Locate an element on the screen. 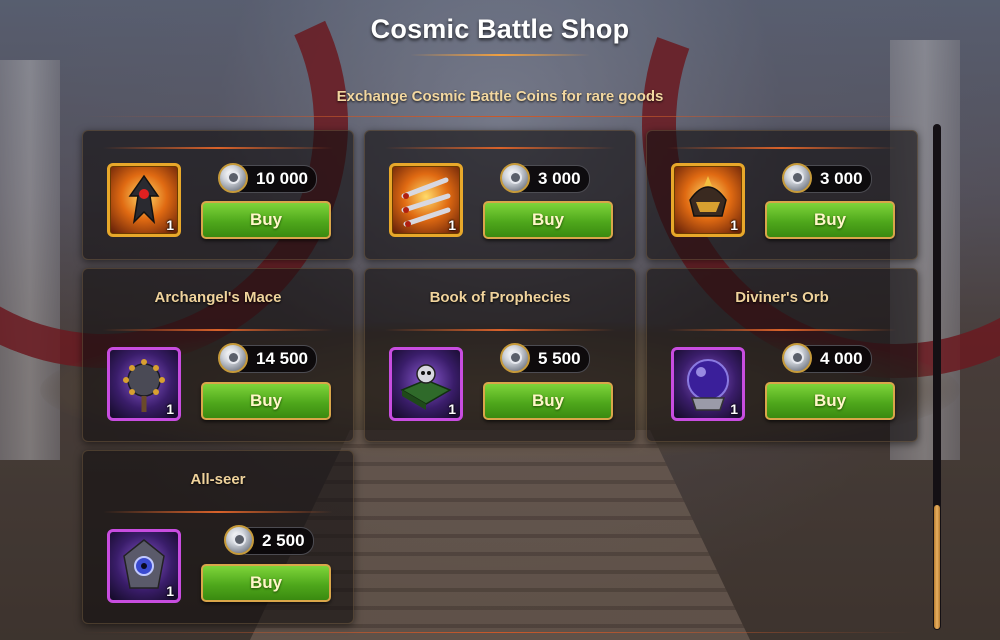 The width and height of the screenshot is (1000, 640). shop-title: Cosmic Battle Shop is located at coordinates (500, 29).